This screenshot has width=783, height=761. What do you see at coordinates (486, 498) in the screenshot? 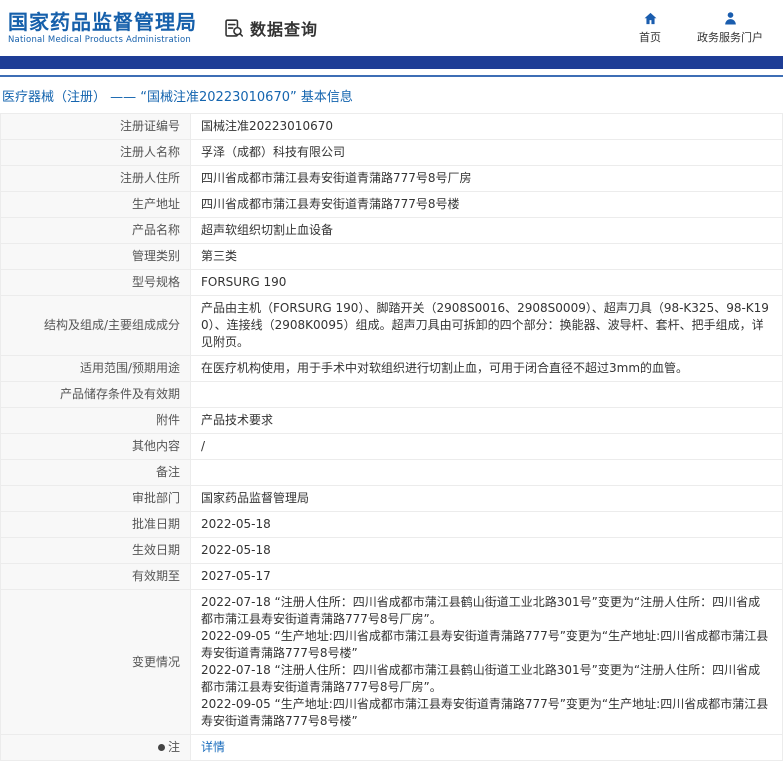
I see `row-value: 国家药品监督管理局` at bounding box center [486, 498].